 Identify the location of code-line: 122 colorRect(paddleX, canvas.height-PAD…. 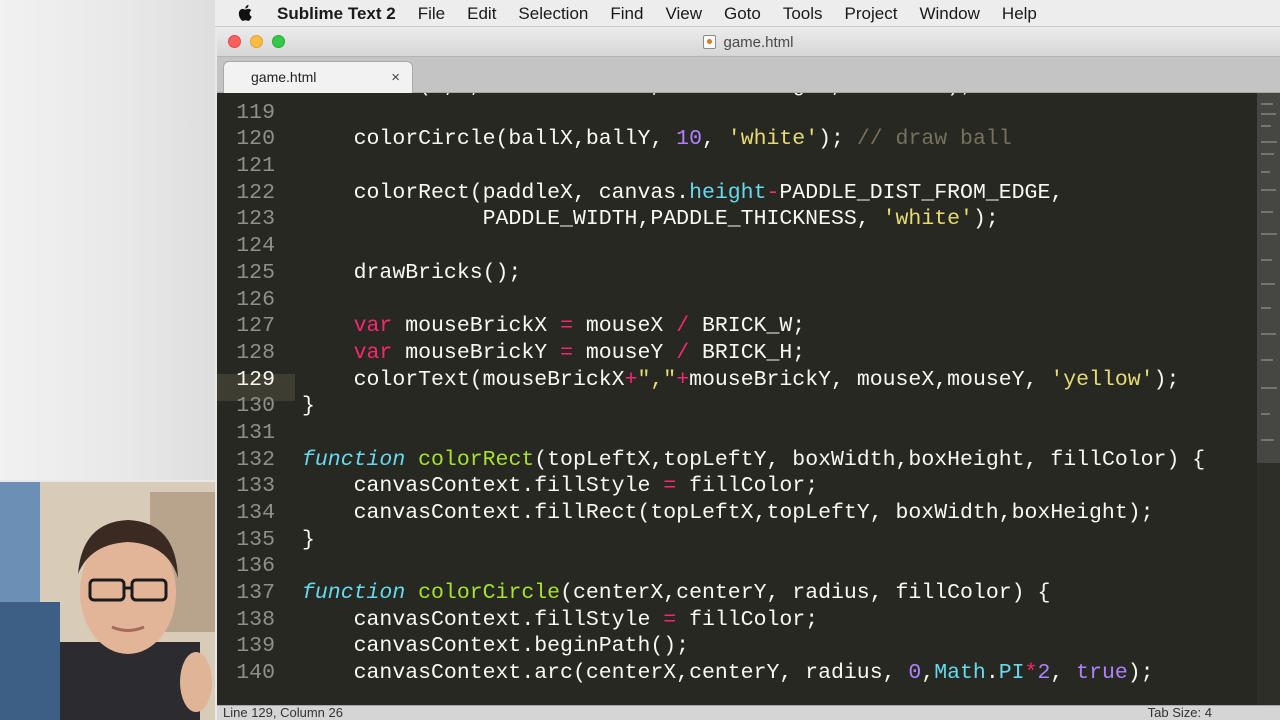
(737, 193).